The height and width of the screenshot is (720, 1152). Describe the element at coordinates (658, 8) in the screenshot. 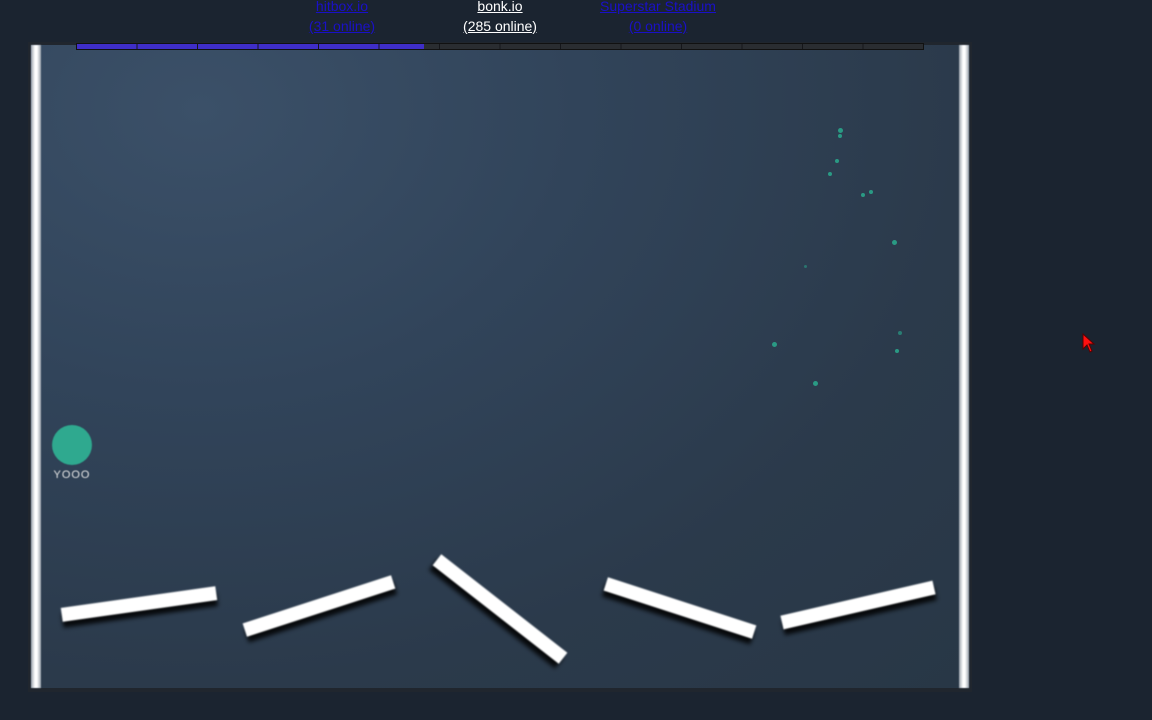

I see `superstar-link-name: Superstar Stadium` at that location.